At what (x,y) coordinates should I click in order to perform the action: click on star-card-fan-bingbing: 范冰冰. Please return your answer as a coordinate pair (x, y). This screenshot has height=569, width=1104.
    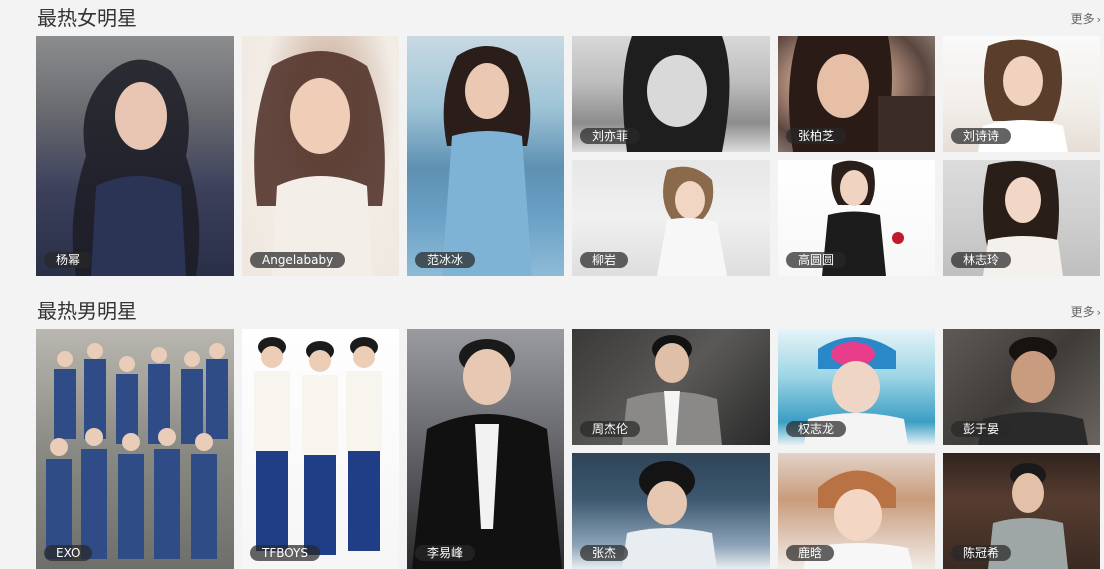
    Looking at the image, I should click on (485, 156).